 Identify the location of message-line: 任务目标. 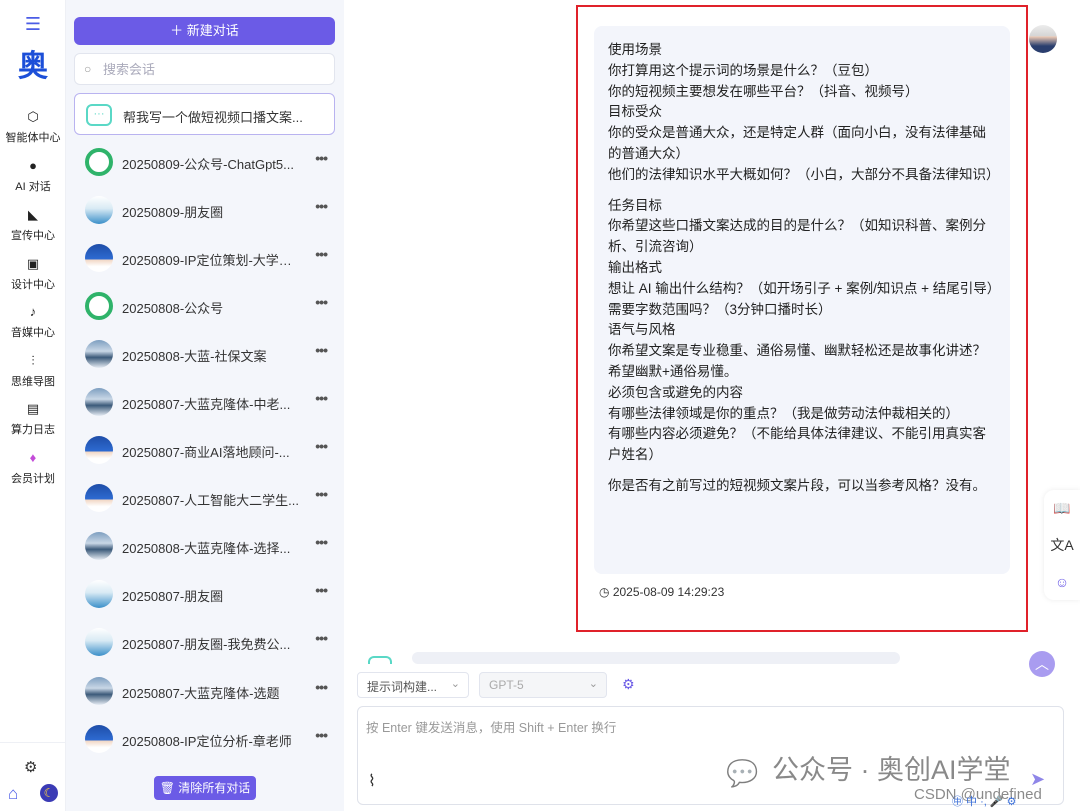
(635, 205).